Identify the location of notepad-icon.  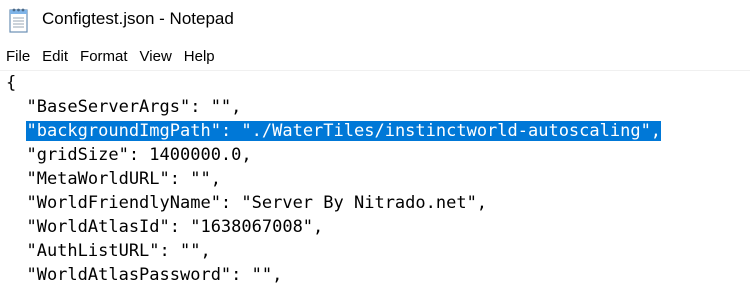
(18, 20).